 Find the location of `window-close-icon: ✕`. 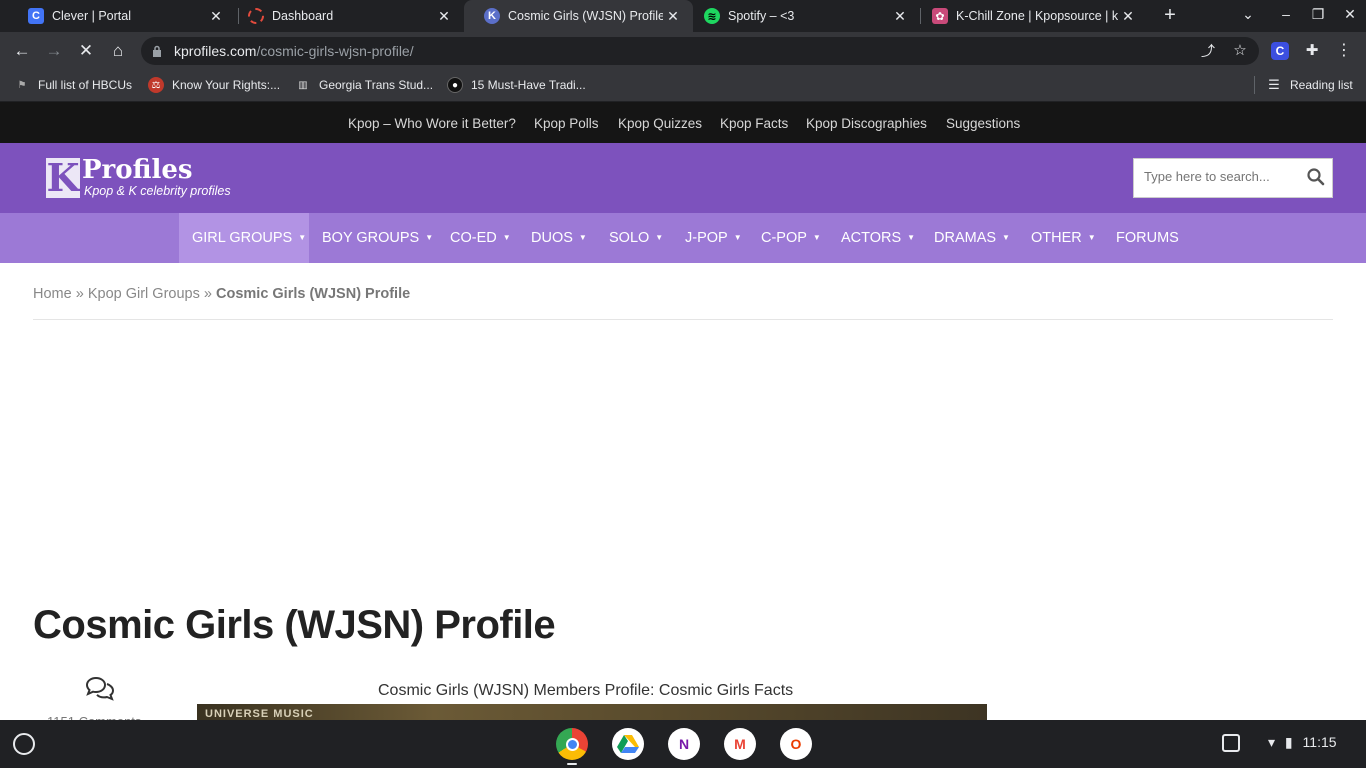

window-close-icon: ✕ is located at coordinates (1350, 14).